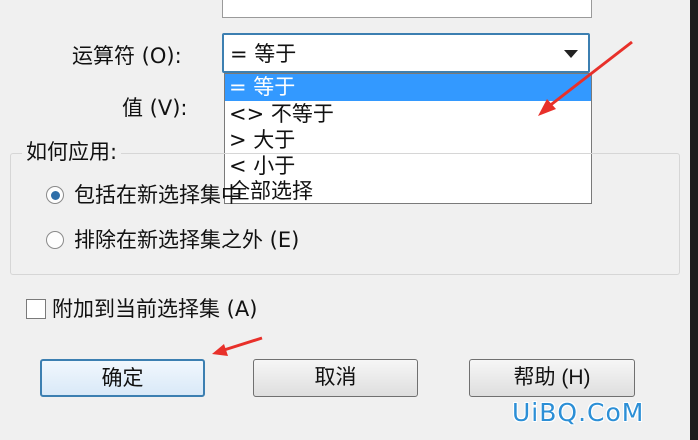 This screenshot has height=440, width=698. What do you see at coordinates (158, 195) in the screenshot?
I see `include-radio-label: 包括在新选择集中` at bounding box center [158, 195].